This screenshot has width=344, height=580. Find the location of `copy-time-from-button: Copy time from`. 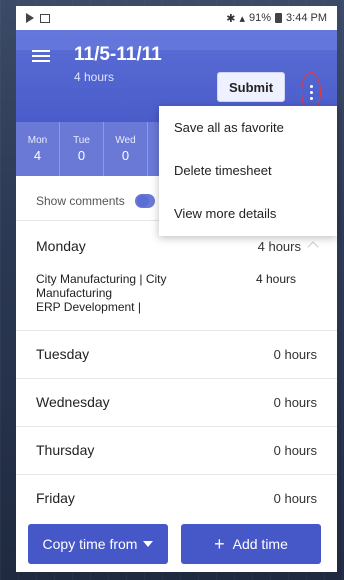

copy-time-from-button: Copy time from is located at coordinates (98, 544).